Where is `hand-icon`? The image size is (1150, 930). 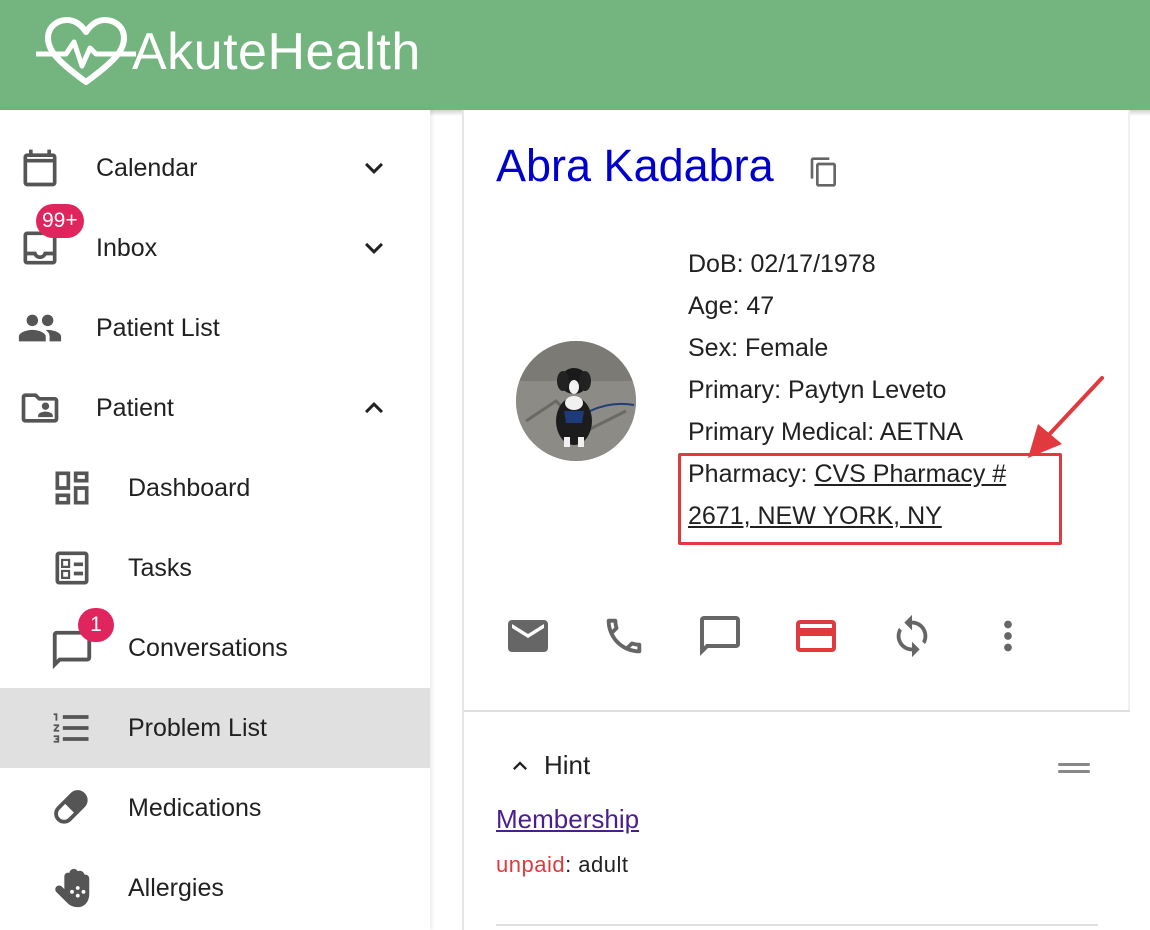
hand-icon is located at coordinates (72, 888).